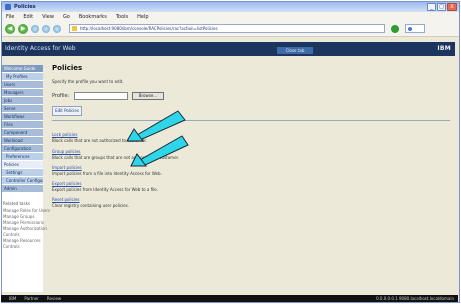 The image size is (461, 304). Describe the element at coordinates (156, 126) in the screenshot. I see `arrow-icon-upper` at that location.